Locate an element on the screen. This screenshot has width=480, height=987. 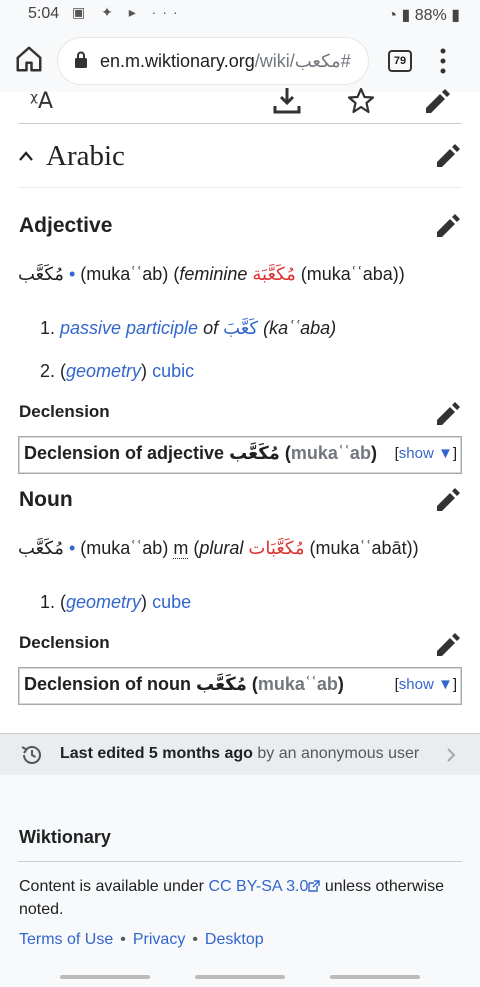
edit-adjective-icon is located at coordinates (448, 226).